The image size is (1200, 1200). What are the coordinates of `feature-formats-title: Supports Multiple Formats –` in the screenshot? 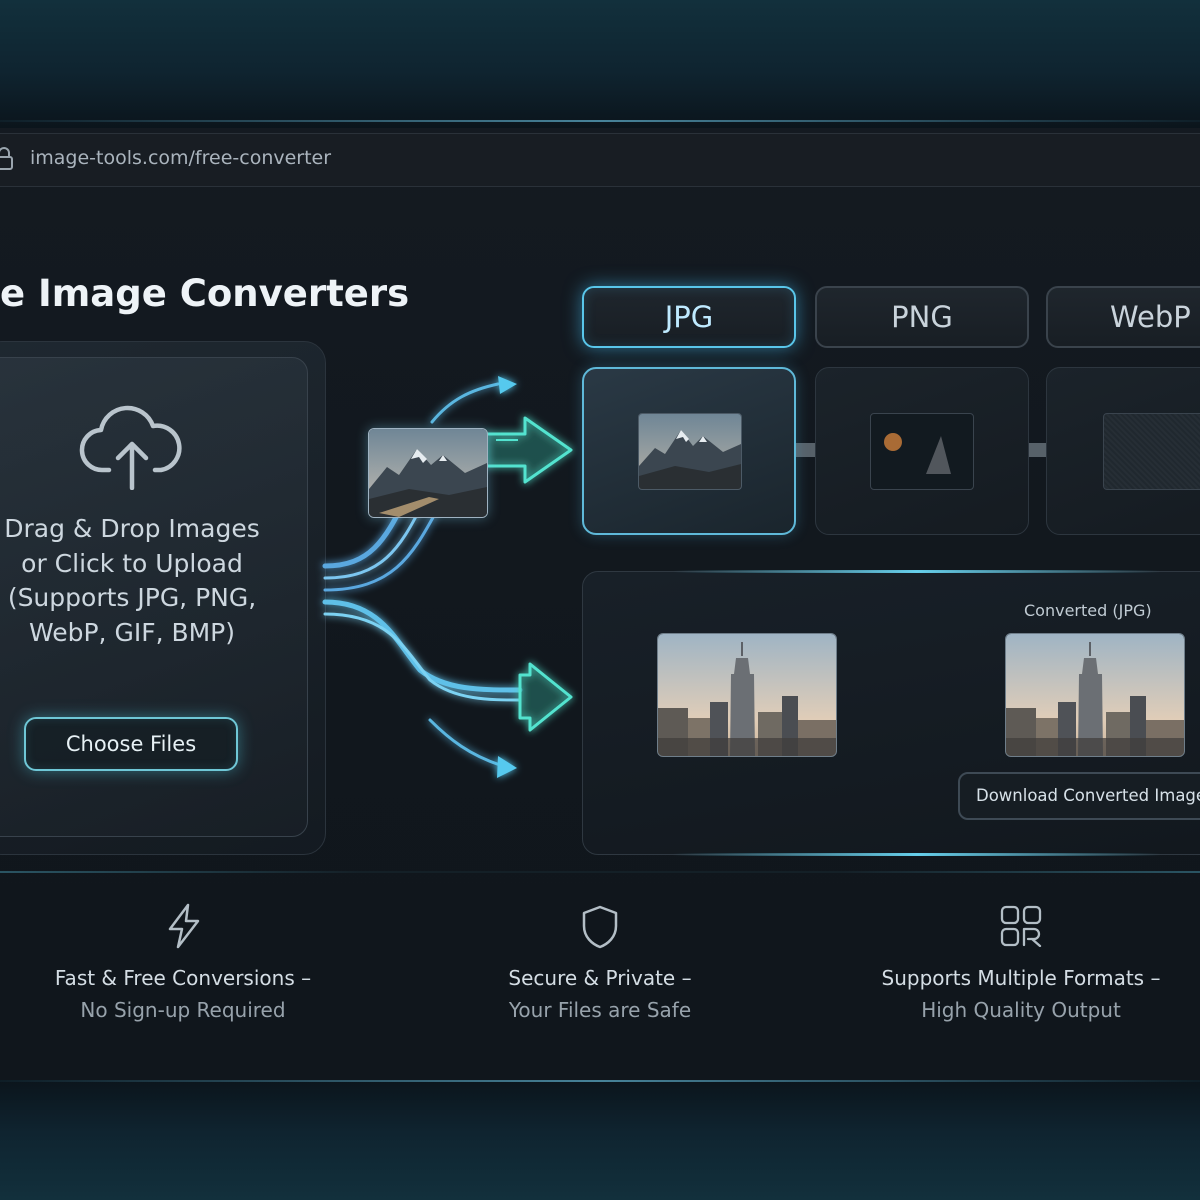 It's located at (1021, 978).